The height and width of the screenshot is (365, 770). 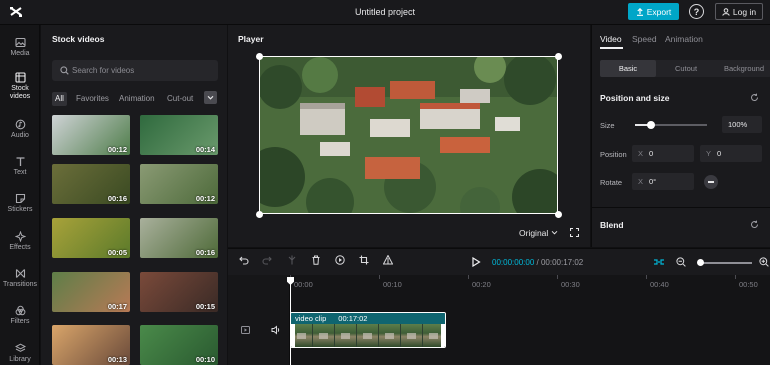 What do you see at coordinates (653, 11) in the screenshot?
I see `export-button: Export` at bounding box center [653, 11].